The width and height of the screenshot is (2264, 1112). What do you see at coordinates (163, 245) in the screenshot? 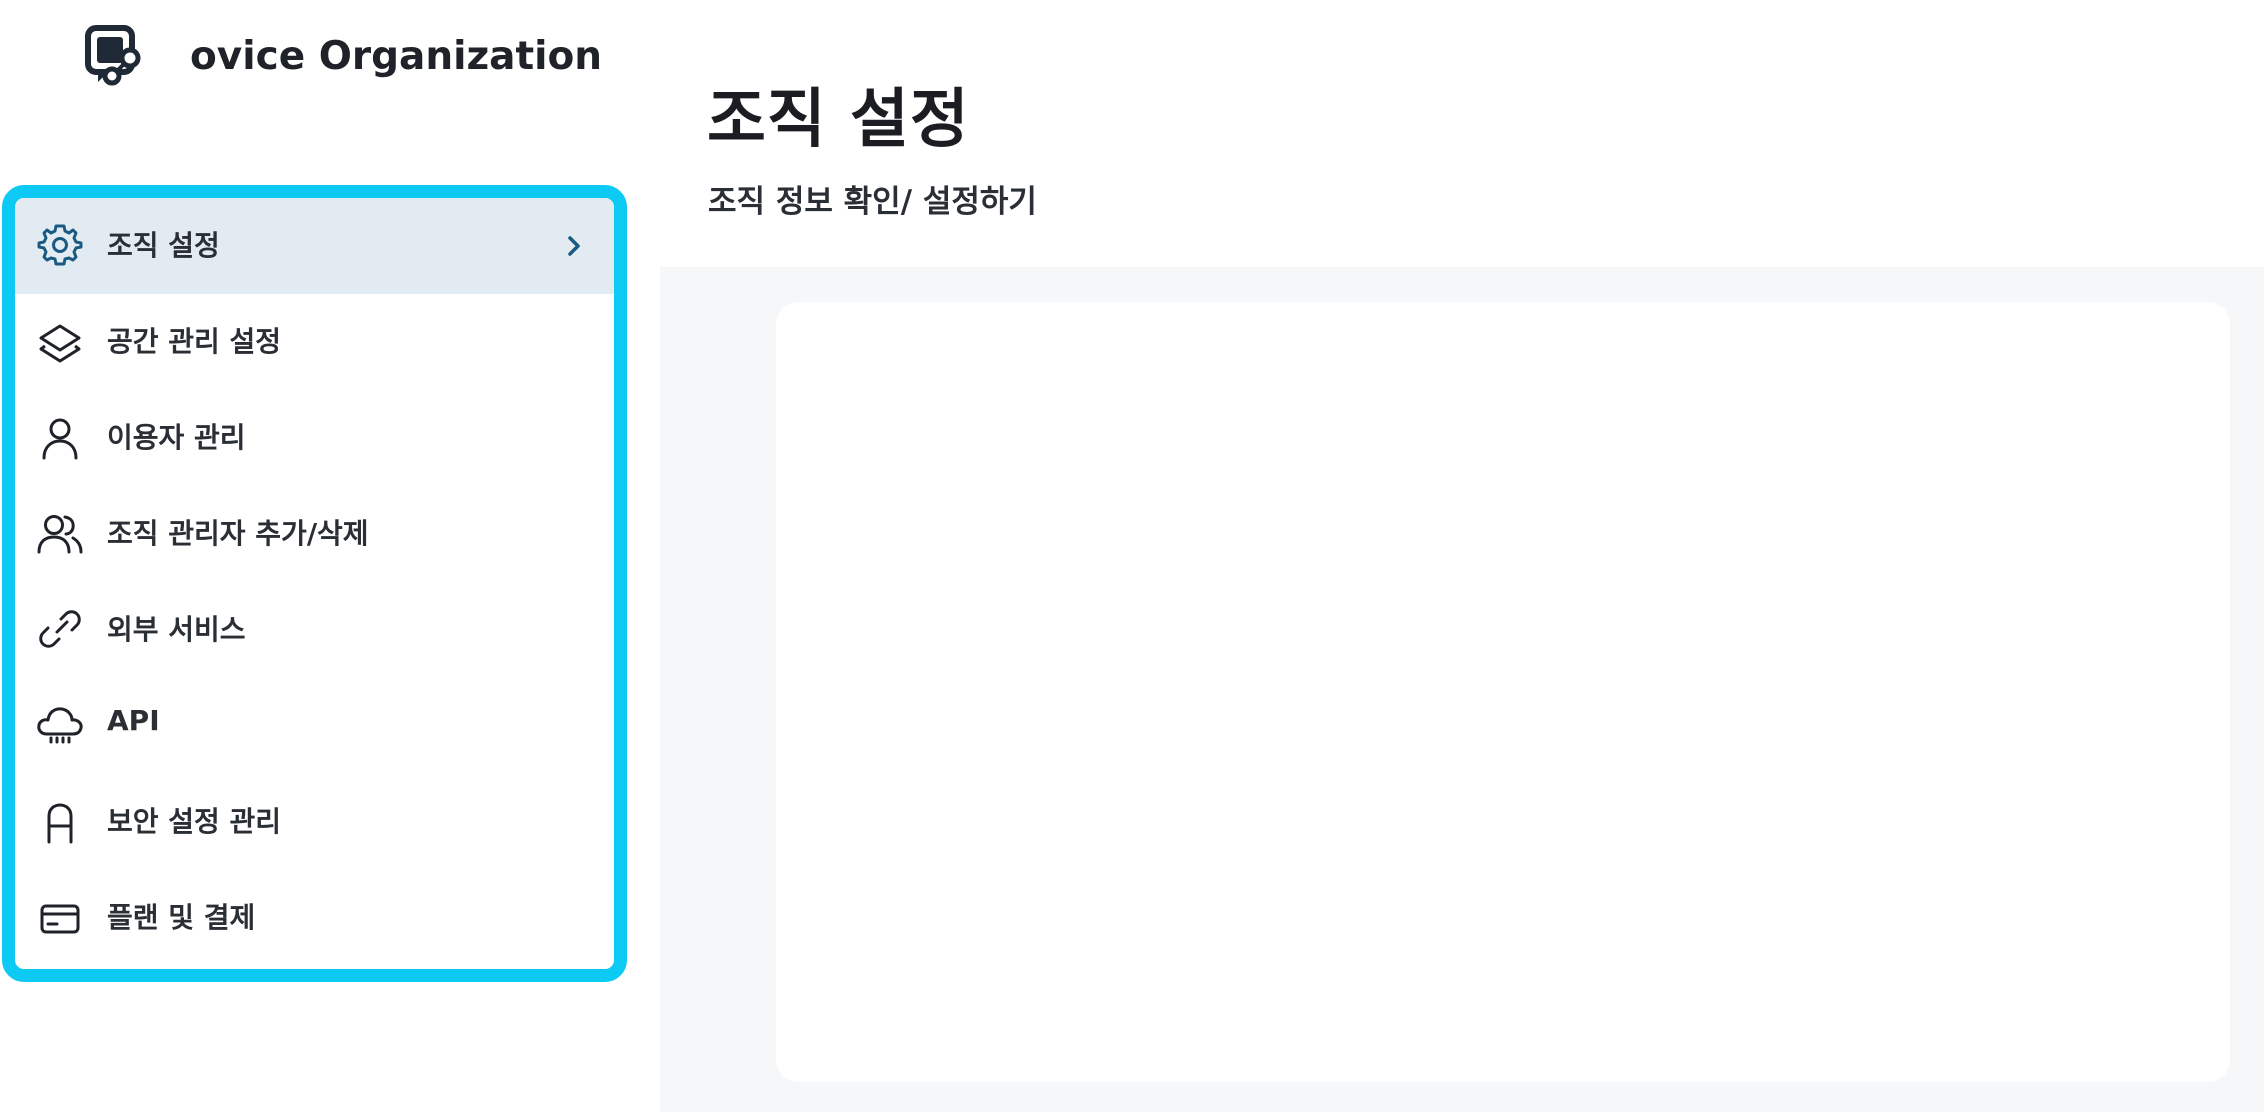
I see `sidebar-item-label: 조직 설정` at bounding box center [163, 245].